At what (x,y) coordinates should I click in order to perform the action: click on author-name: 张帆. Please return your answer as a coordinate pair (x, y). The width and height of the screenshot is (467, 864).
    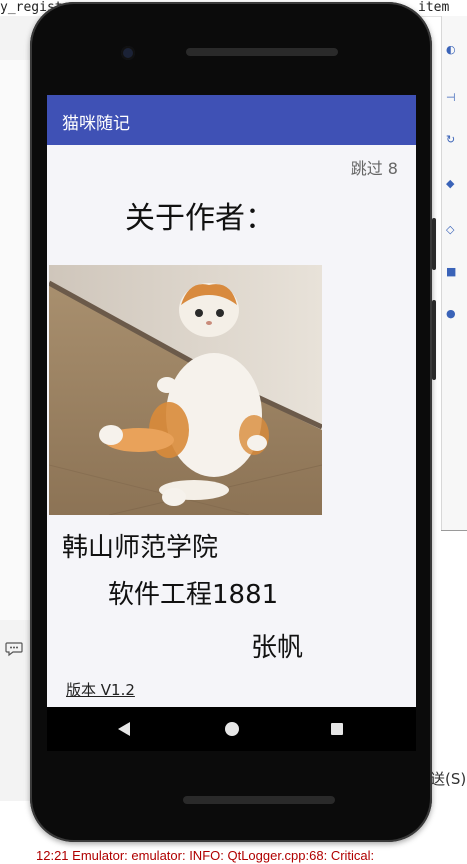
    Looking at the image, I should click on (277, 648).